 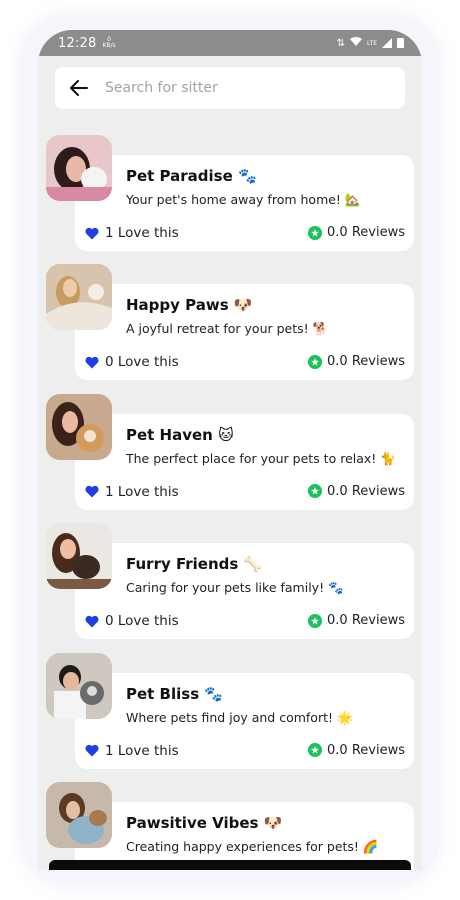 I want to click on sitter-tagline: Where pets find joy and comfort! 🌟, so click(x=239, y=717).